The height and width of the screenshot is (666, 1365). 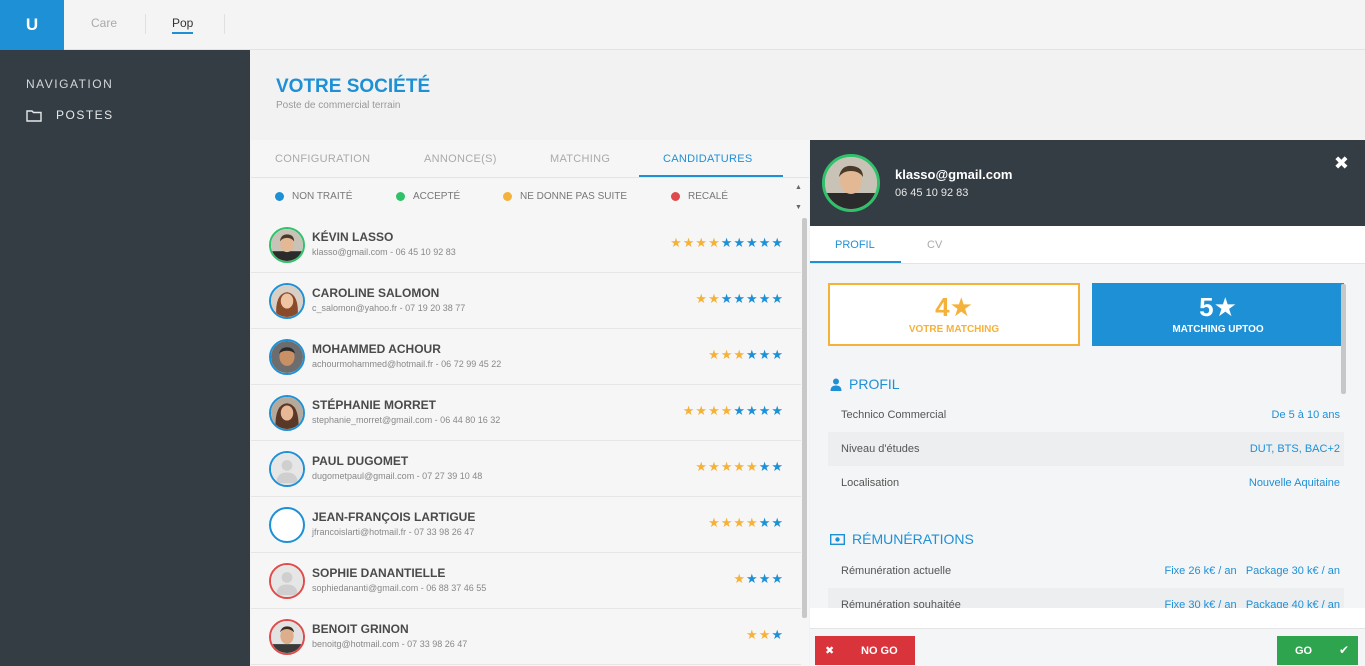 What do you see at coordinates (104, 23) in the screenshot?
I see `top-tab-care: Care` at bounding box center [104, 23].